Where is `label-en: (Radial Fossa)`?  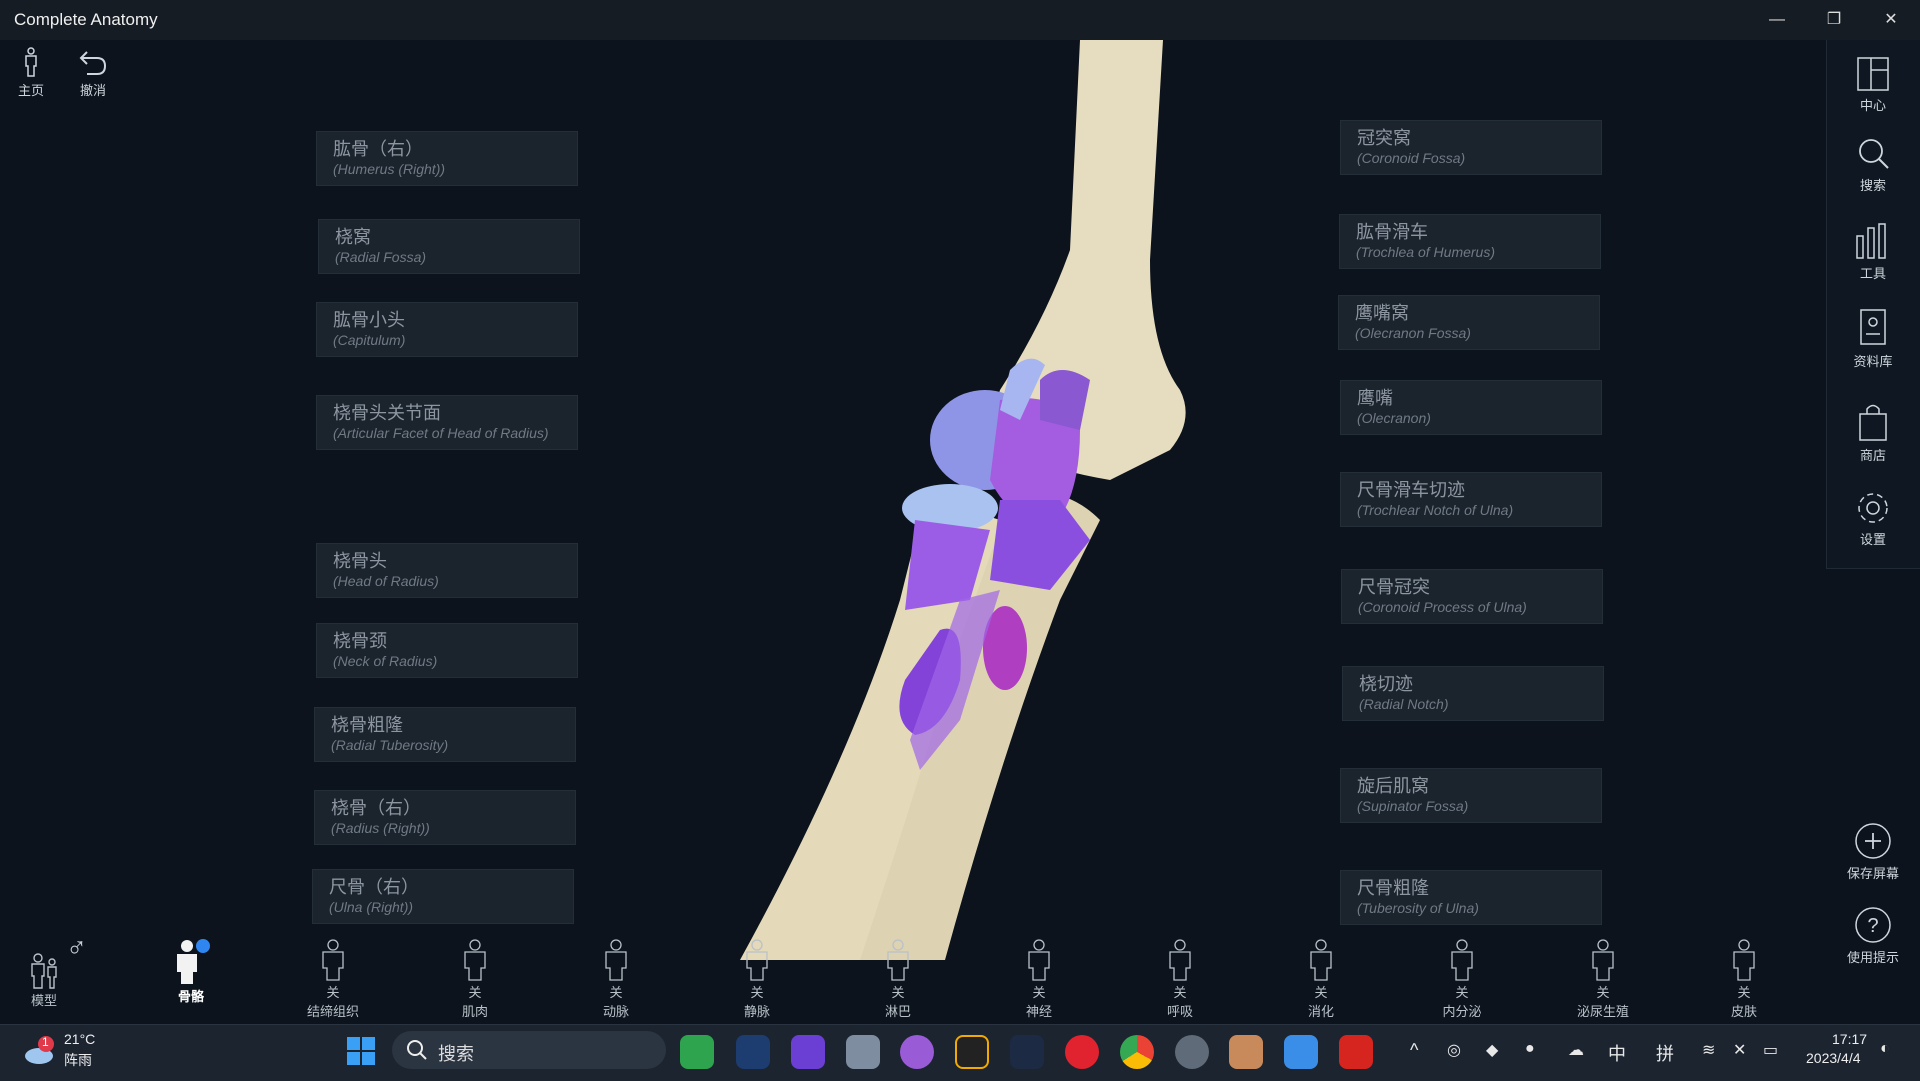 label-en: (Radial Fossa) is located at coordinates (381, 257).